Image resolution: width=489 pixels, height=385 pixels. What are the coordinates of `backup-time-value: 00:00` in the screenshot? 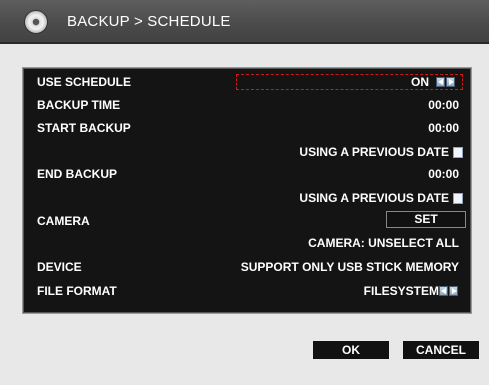 It's located at (443, 105).